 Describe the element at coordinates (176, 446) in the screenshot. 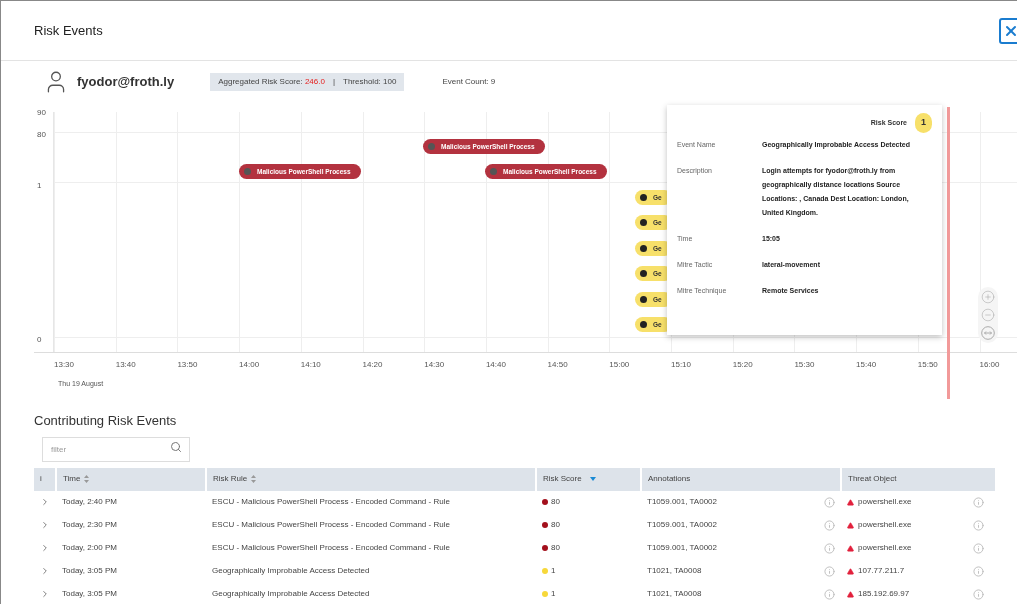

I see `search-icon` at that location.